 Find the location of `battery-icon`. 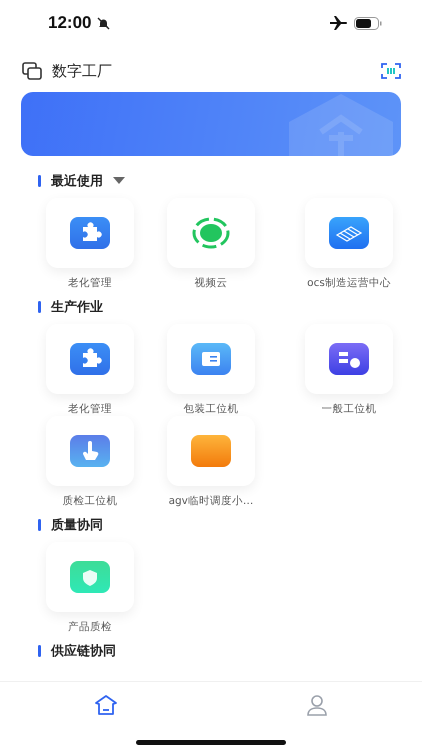

battery-icon is located at coordinates (368, 23).